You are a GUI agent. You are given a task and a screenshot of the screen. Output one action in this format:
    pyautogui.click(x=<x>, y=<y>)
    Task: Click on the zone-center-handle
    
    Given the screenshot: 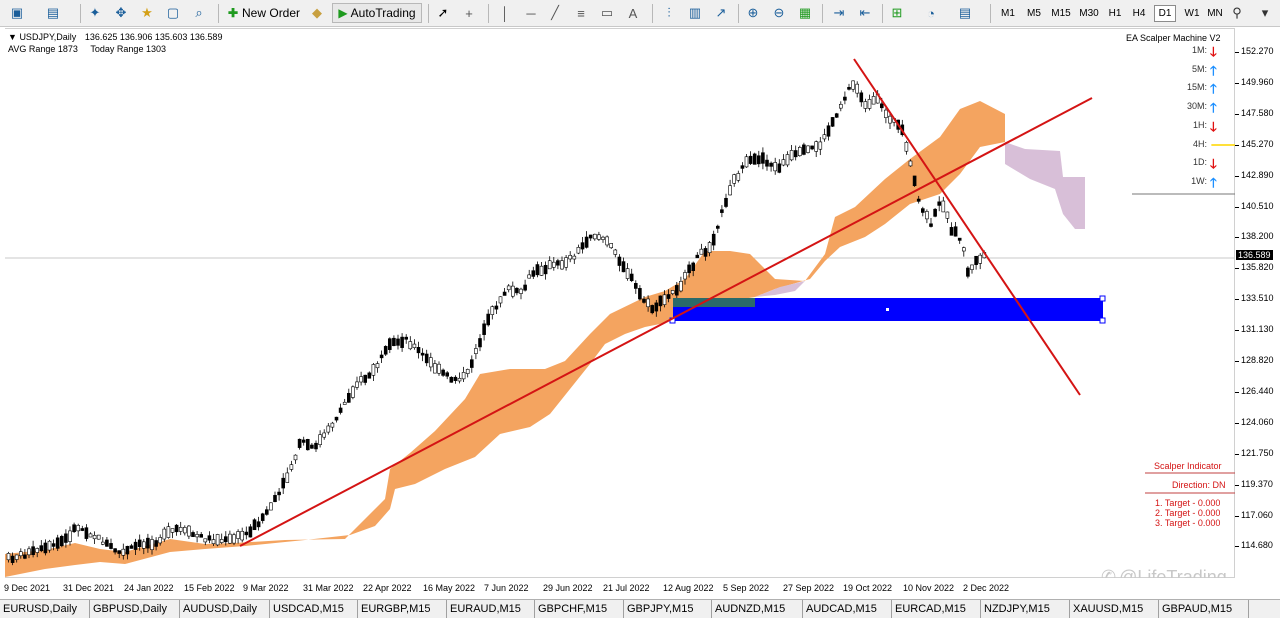 What is the action you would take?
    pyautogui.click(x=887, y=309)
    